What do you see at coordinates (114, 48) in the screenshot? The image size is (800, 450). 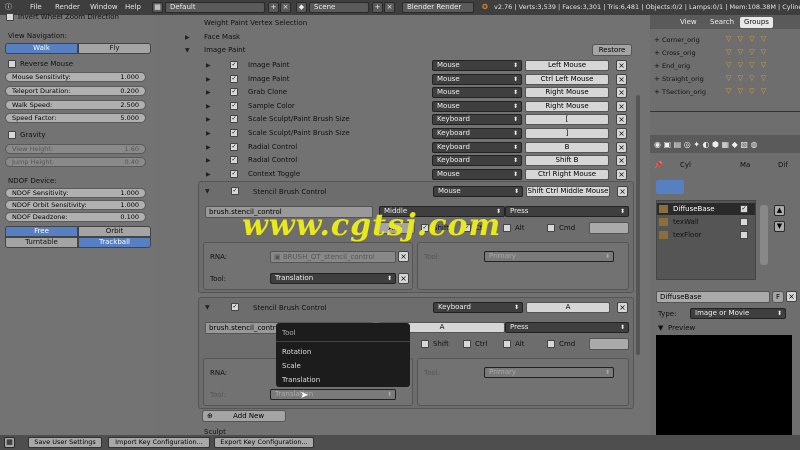 I see `fly-toggle: Fly` at bounding box center [114, 48].